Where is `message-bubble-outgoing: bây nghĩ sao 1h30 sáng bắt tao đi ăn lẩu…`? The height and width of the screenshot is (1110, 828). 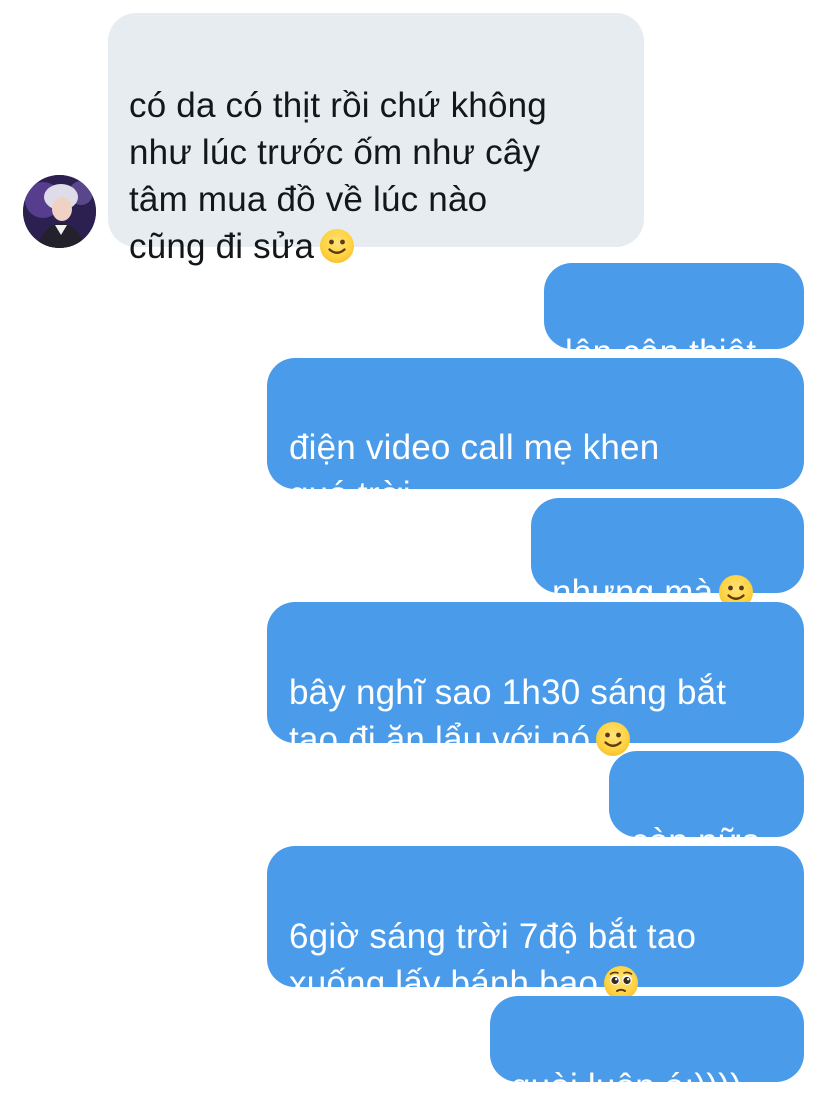 message-bubble-outgoing: bây nghĩ sao 1h30 sáng bắt tao đi ăn lẩu… is located at coordinates (535, 680).